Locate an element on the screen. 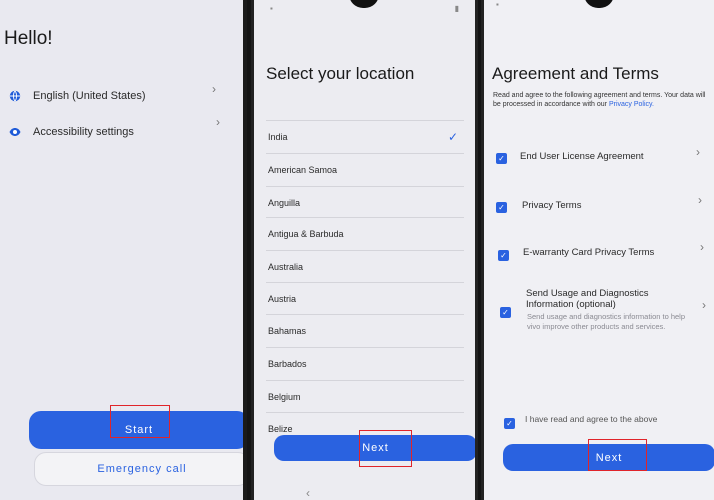  list-item: Anguilla is located at coordinates (365, 202).